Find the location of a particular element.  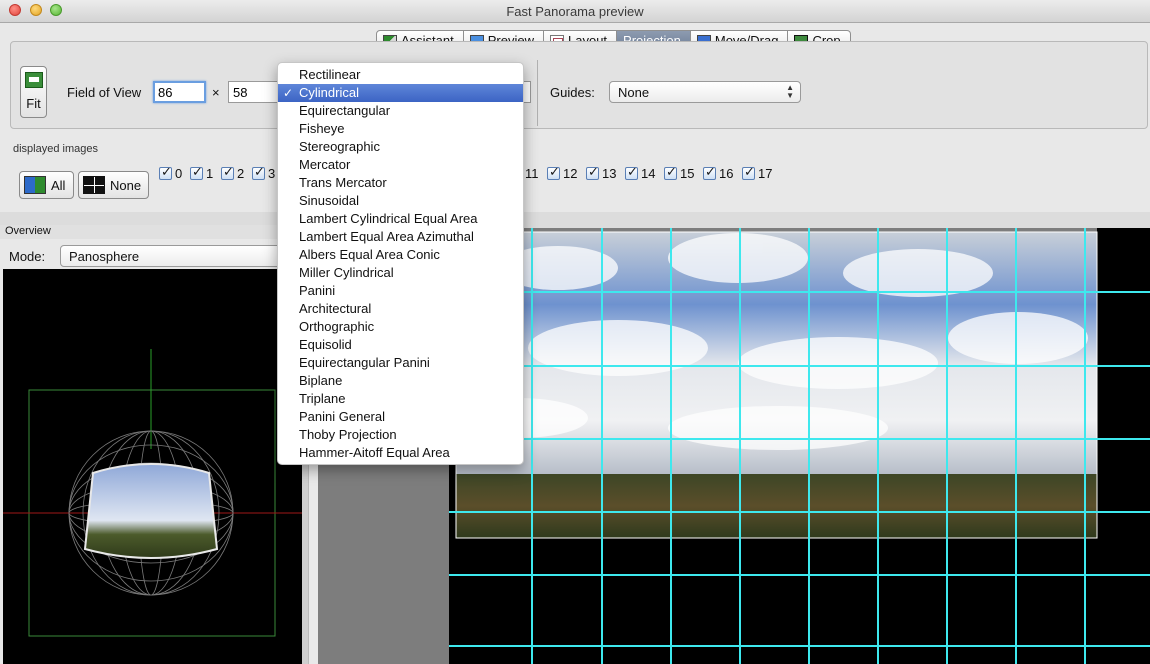

image-checkbox-12: 12 is located at coordinates (562, 172).